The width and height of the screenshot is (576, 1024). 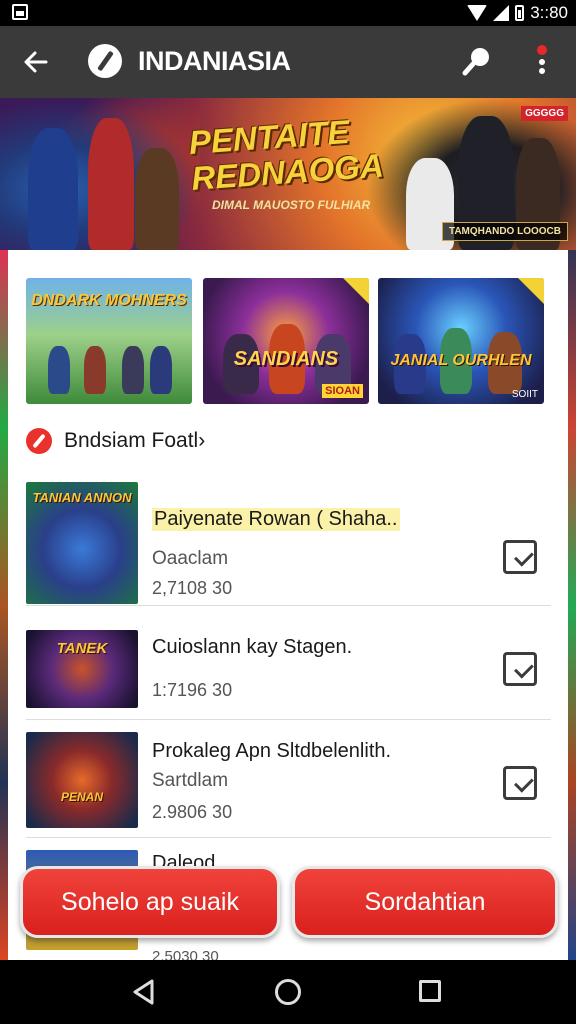 I want to click on nav-home-icon, so click(x=288, y=992).